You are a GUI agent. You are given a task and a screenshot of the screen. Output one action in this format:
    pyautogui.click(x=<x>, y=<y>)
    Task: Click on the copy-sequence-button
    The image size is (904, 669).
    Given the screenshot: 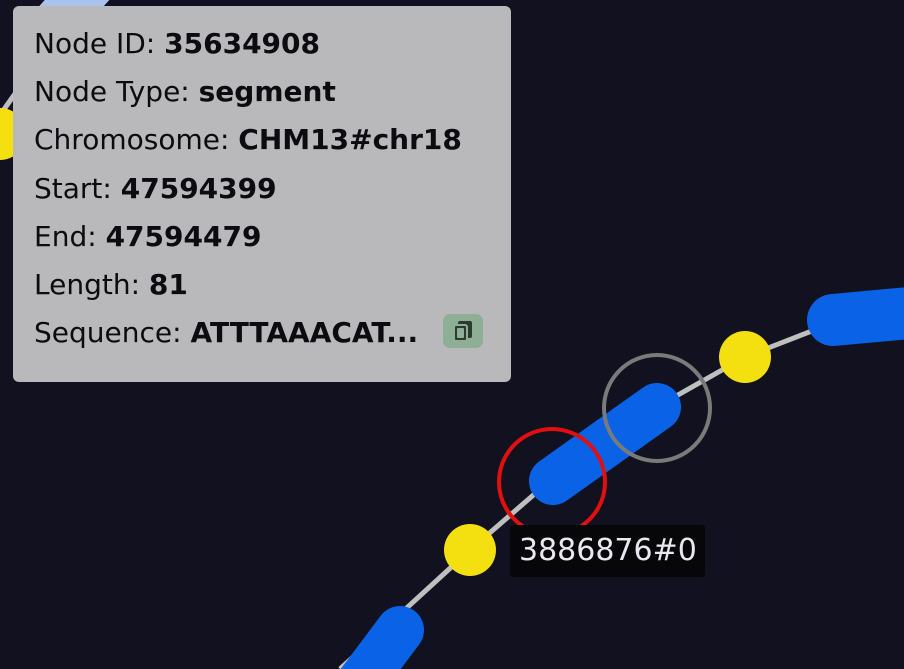 What is the action you would take?
    pyautogui.click(x=463, y=331)
    